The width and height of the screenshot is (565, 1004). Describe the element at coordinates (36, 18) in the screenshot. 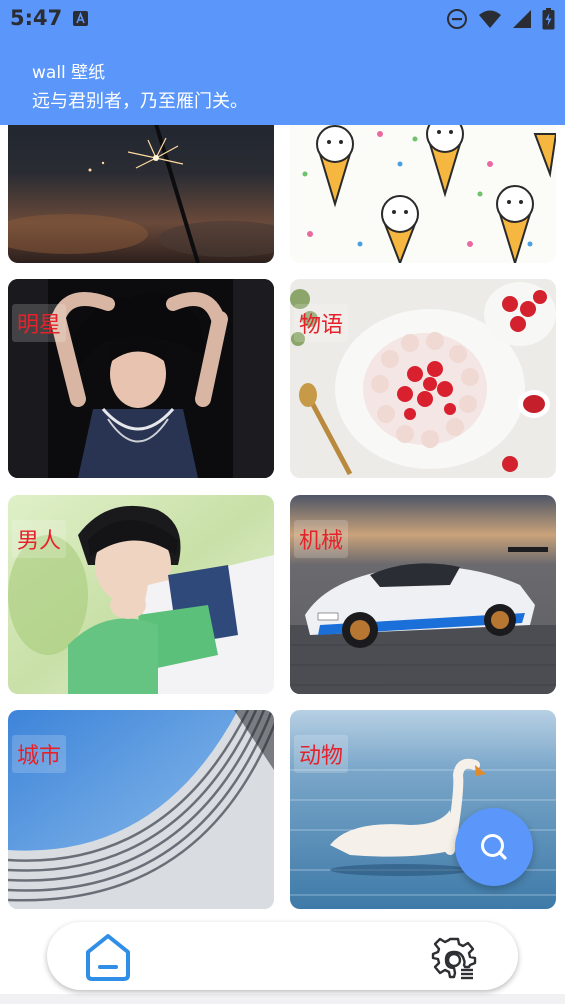

I see `status-time: 5:47` at that location.